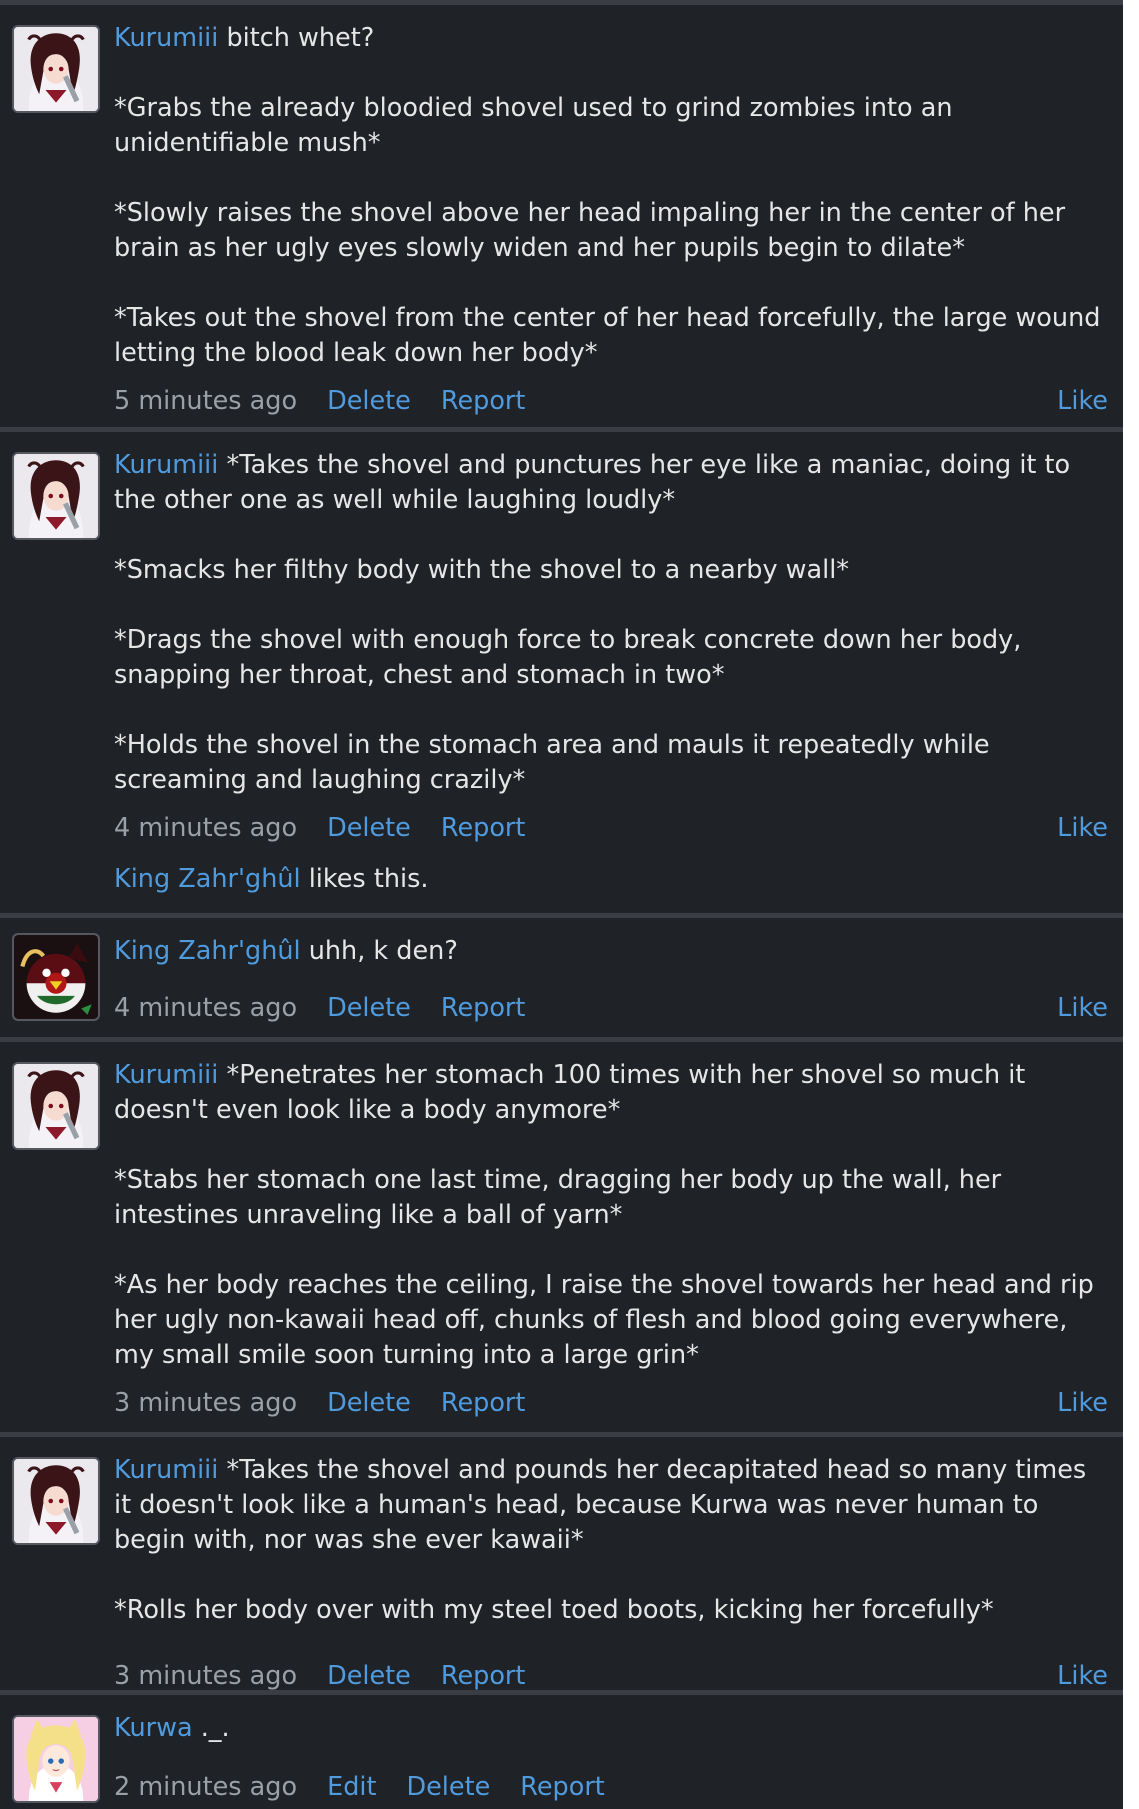 The height and width of the screenshot is (1809, 1139). Describe the element at coordinates (244, 38) in the screenshot. I see `comment-text: Kurumiii bitch whet?` at that location.